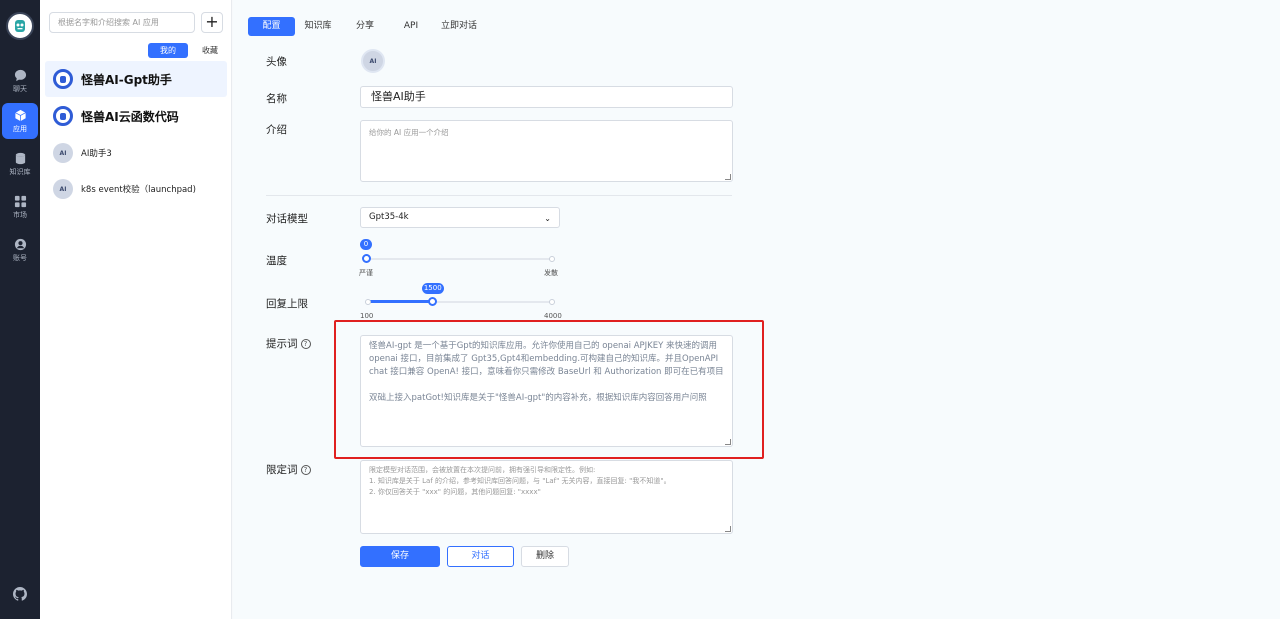 This screenshot has height=619, width=1280. Describe the element at coordinates (96, 154) in the screenshot. I see `app-name: AI助手3` at that location.